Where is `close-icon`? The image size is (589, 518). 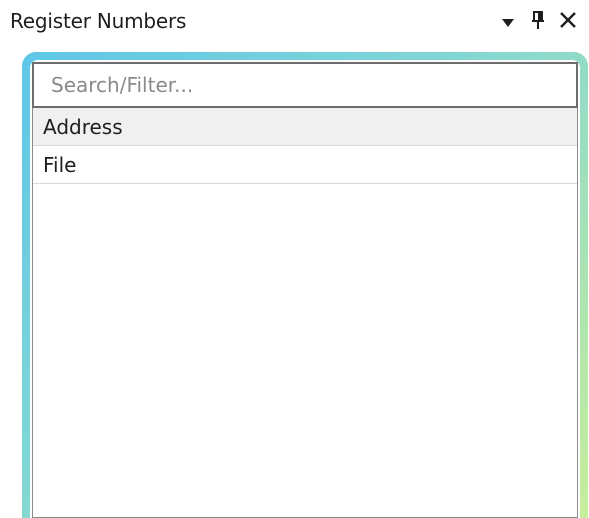 close-icon is located at coordinates (568, 22).